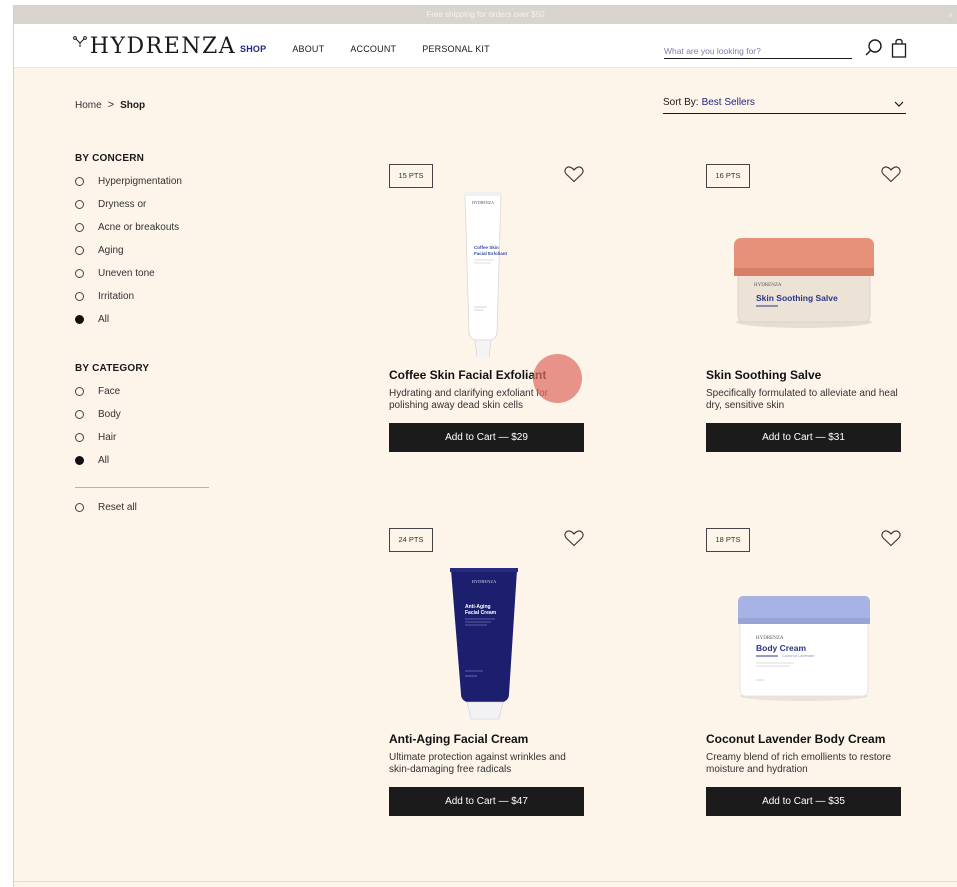 This screenshot has height=887, width=957. I want to click on product-image-anti-aging-cream: HYDRENZA Anti-Aging Facial Cream, so click(486, 633).